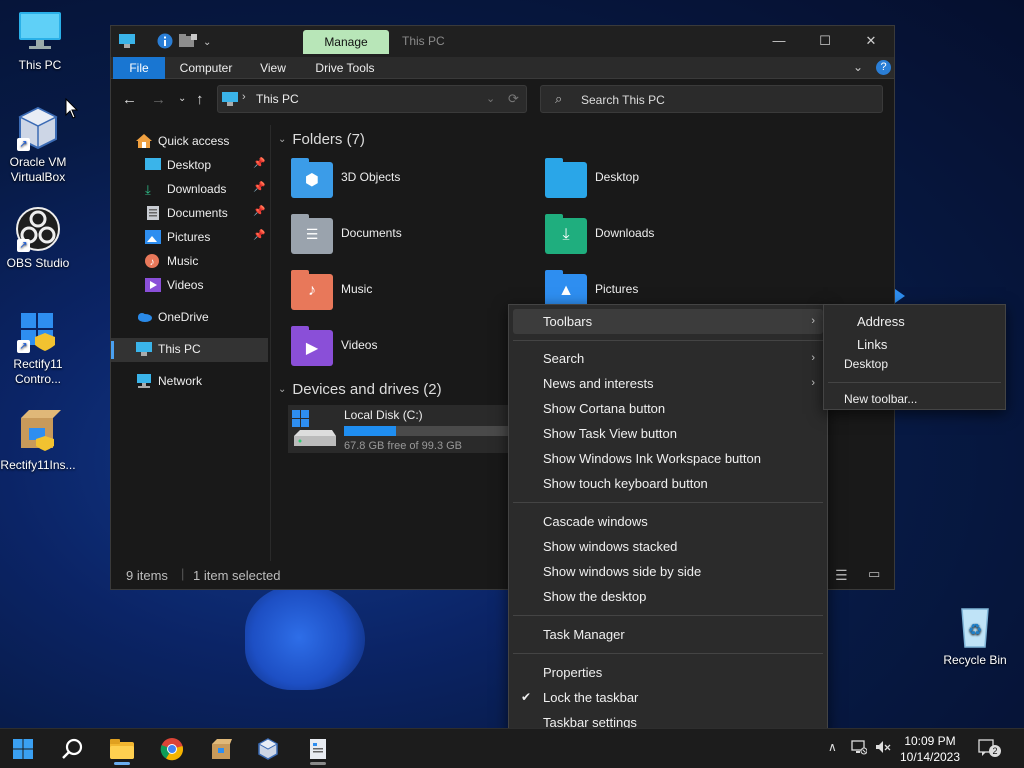  What do you see at coordinates (825, 41) in the screenshot?
I see `maximize-button: ☐` at bounding box center [825, 41].